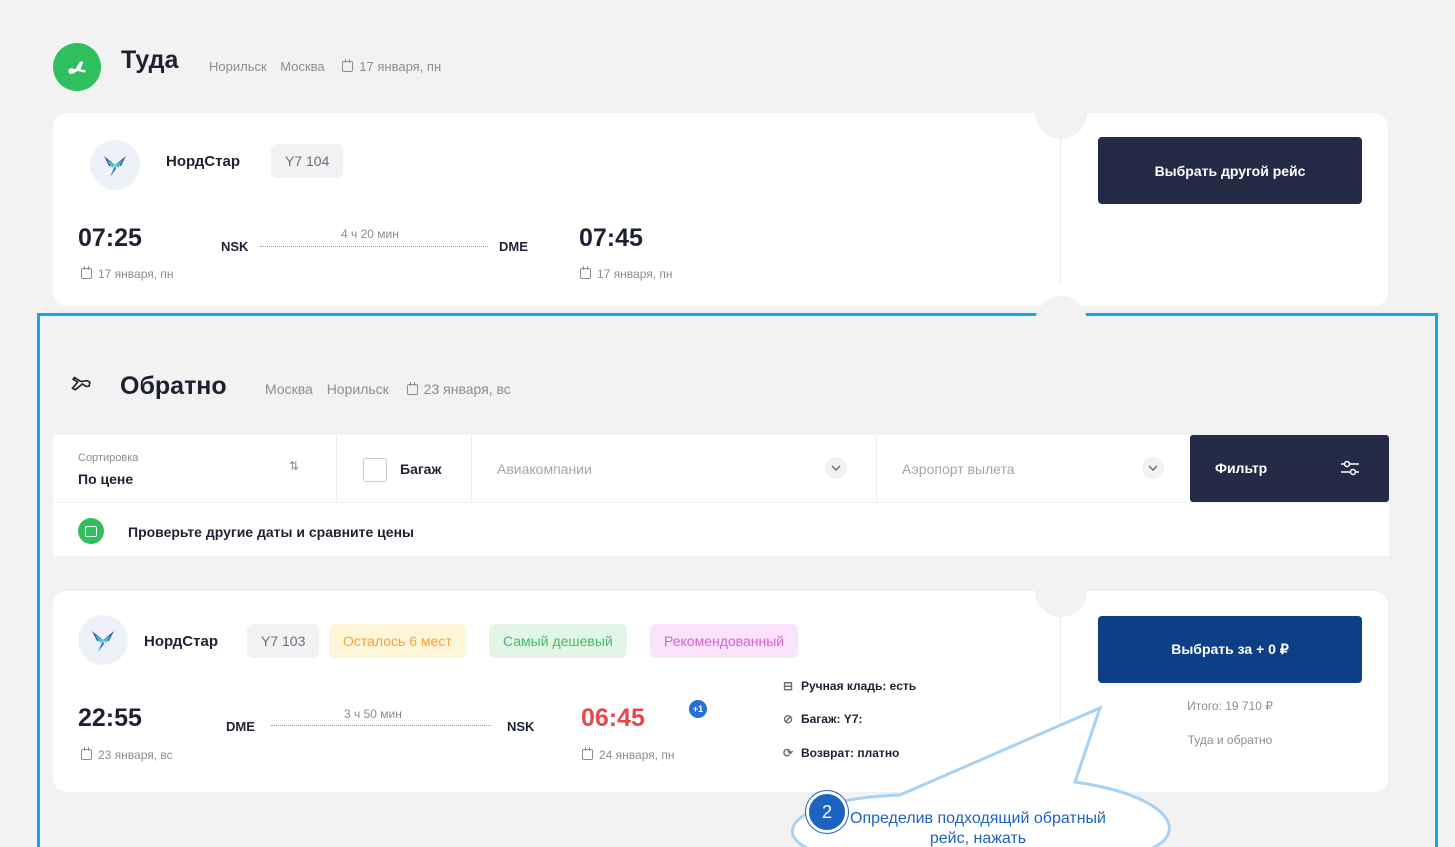  I want to click on outbound-icon, so click(77, 67).